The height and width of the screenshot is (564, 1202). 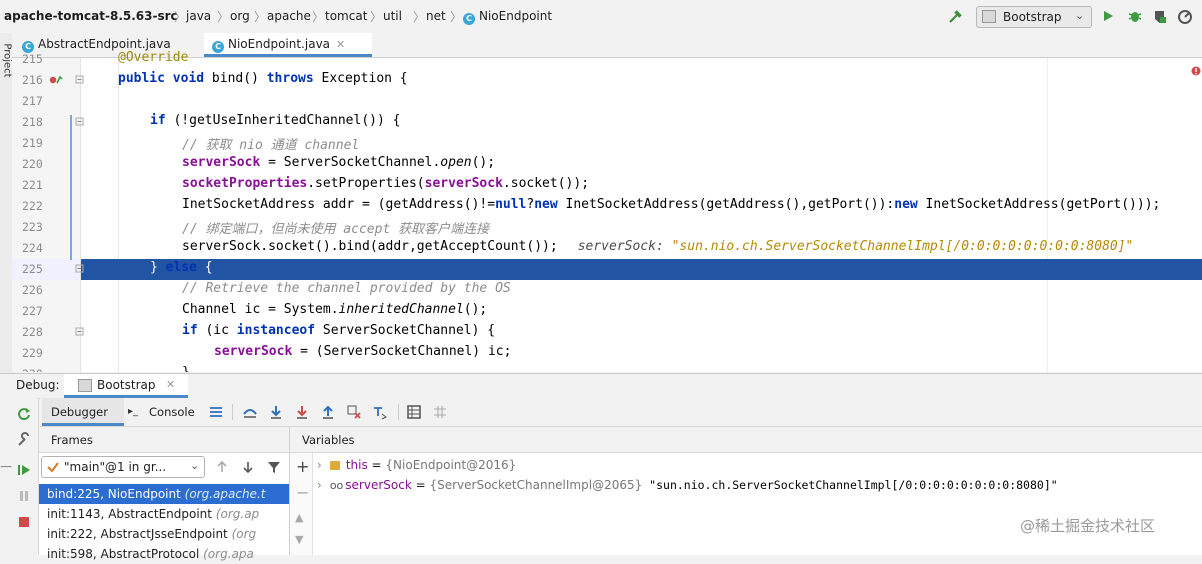 I want to click on breadcrumb-java: java, so click(x=198, y=16).